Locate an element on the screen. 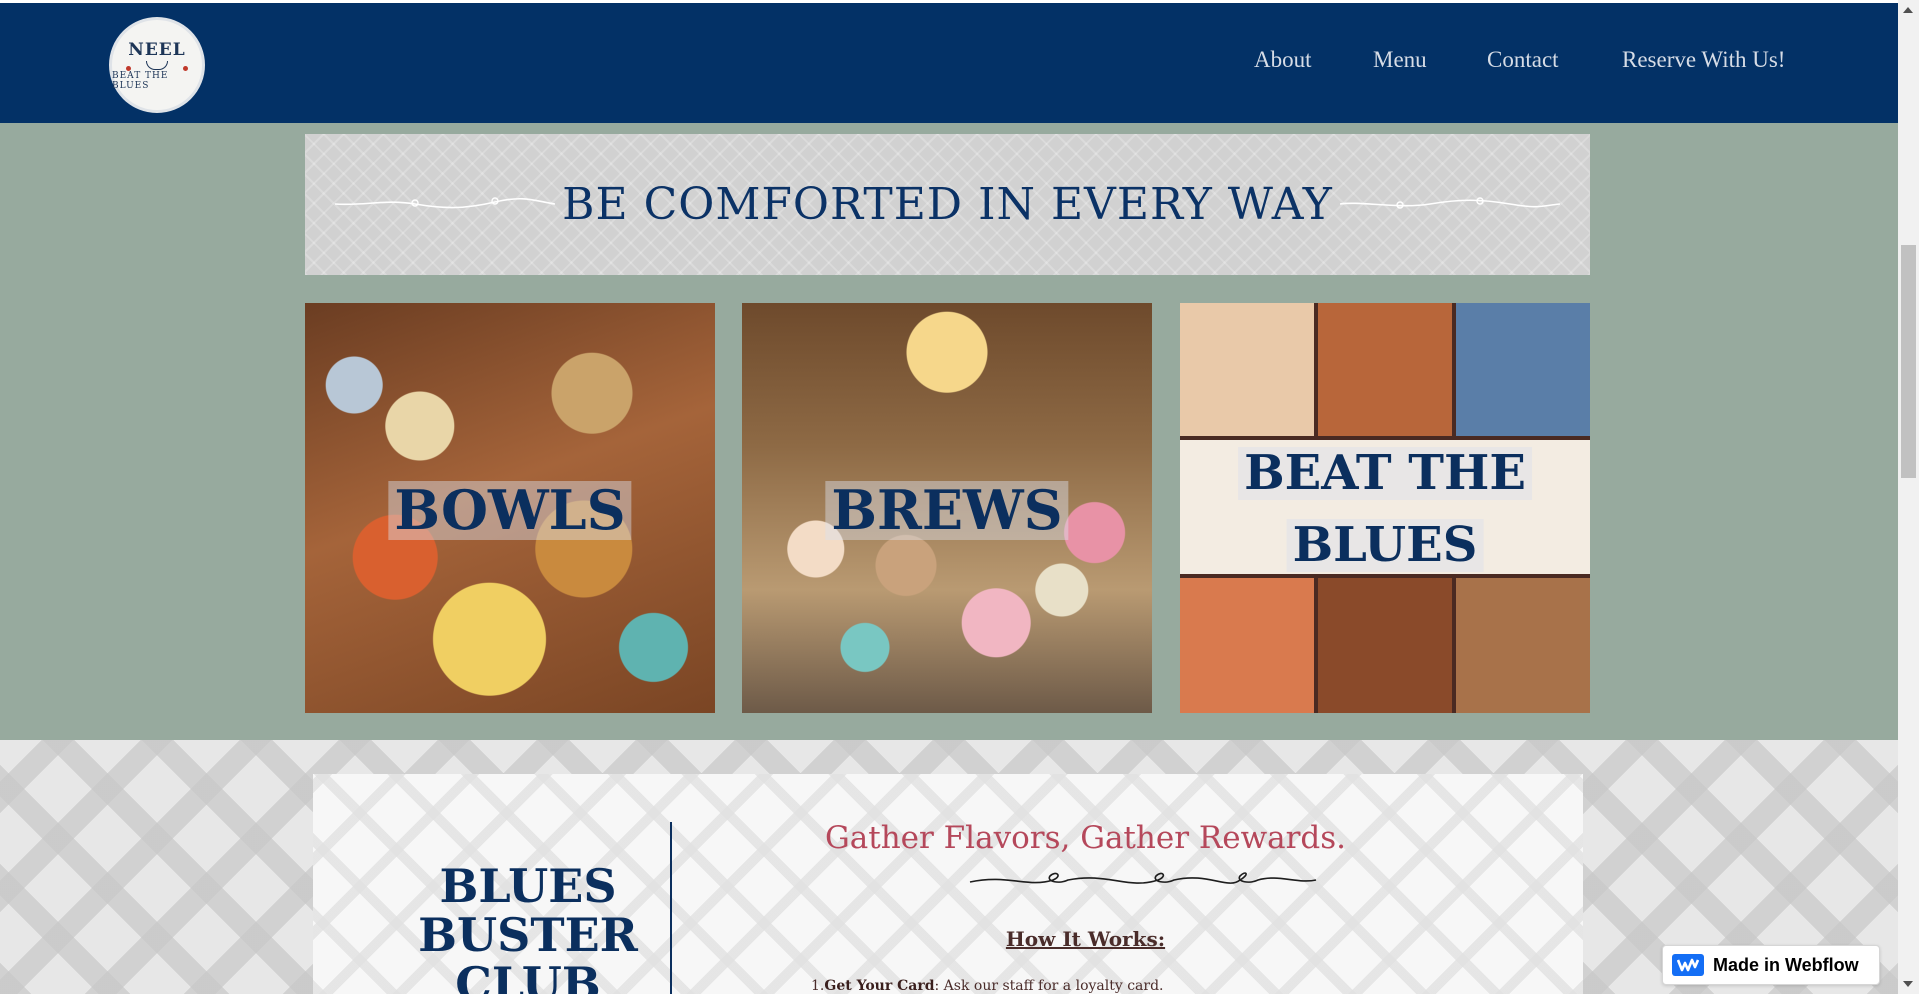 The width and height of the screenshot is (1919, 994). club-divider is located at coordinates (671, 908).